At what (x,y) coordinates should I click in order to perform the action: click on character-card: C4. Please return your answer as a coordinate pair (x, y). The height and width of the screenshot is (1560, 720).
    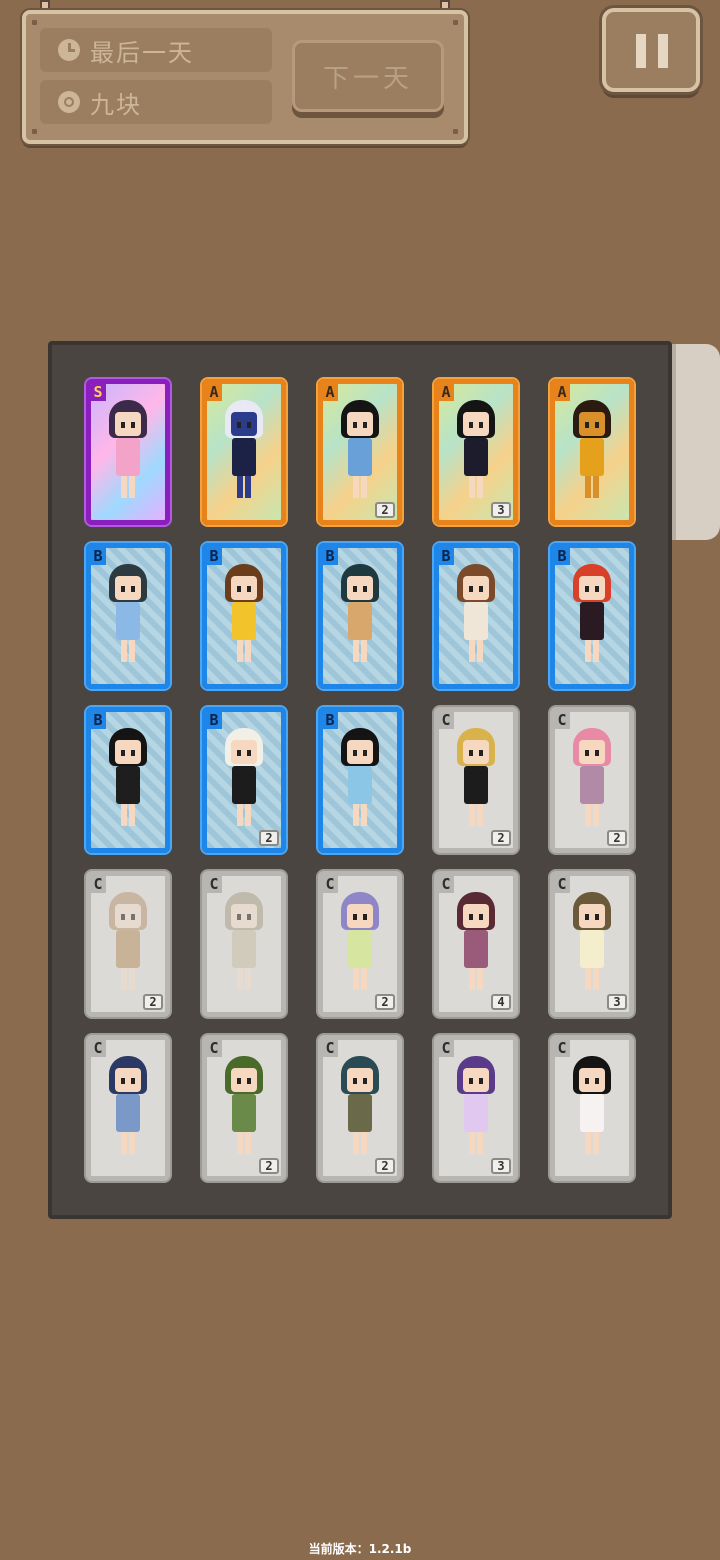
    Looking at the image, I should click on (476, 944).